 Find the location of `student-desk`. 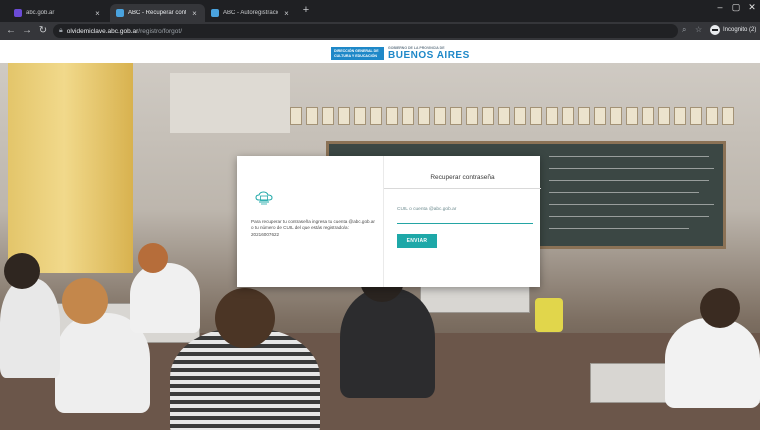

student-desk is located at coordinates (475, 298).